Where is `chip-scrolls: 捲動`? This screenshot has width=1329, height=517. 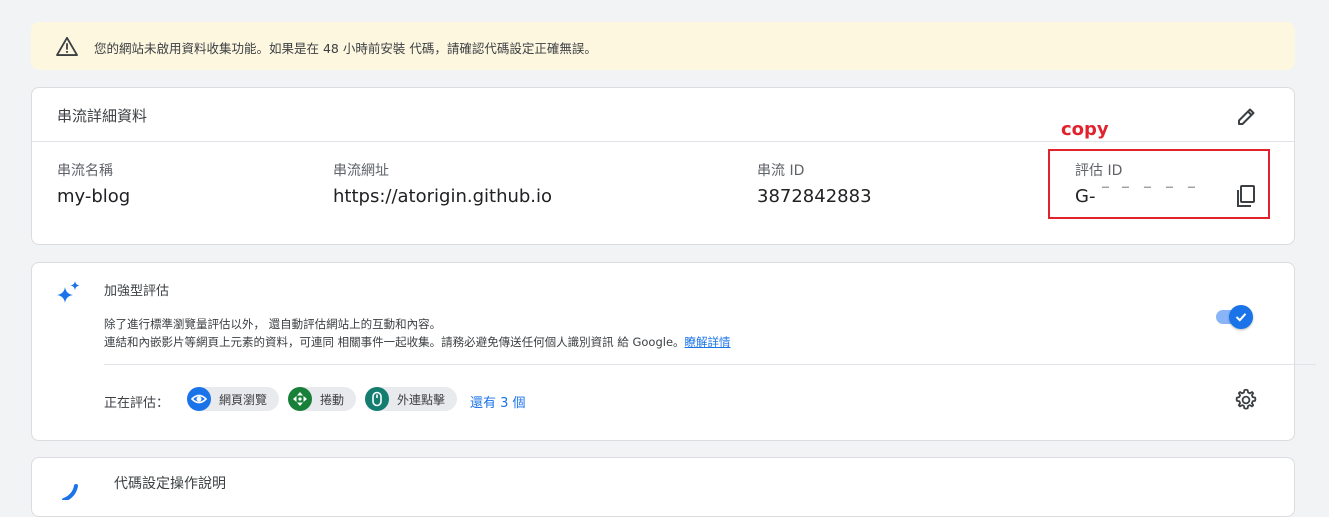
chip-scrolls: 捲動 is located at coordinates (322, 399).